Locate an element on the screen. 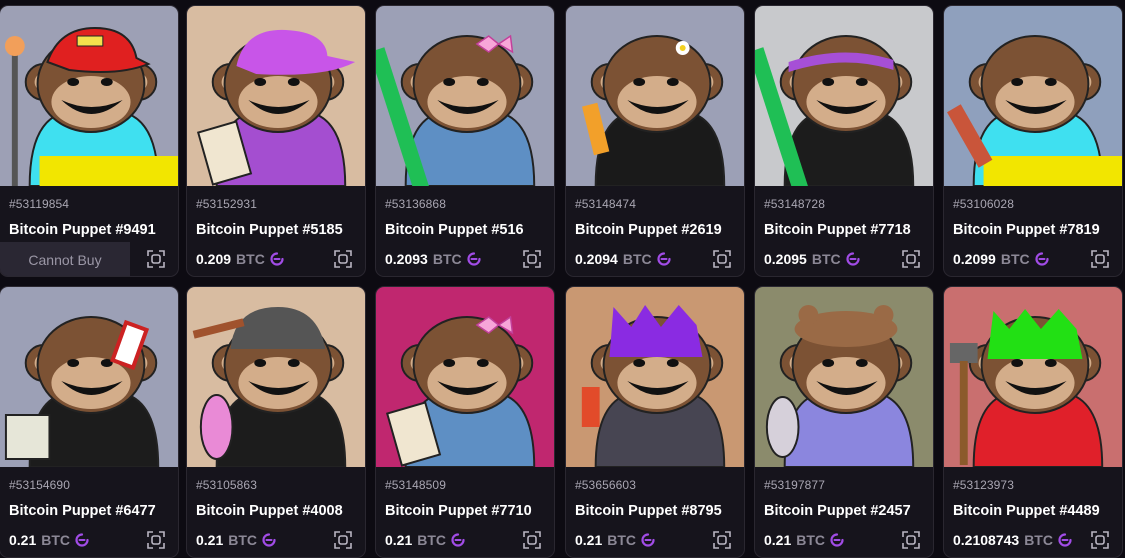 The width and height of the screenshot is (1125, 558). price-row: 0.2108743 BTC is located at coordinates (1012, 540).